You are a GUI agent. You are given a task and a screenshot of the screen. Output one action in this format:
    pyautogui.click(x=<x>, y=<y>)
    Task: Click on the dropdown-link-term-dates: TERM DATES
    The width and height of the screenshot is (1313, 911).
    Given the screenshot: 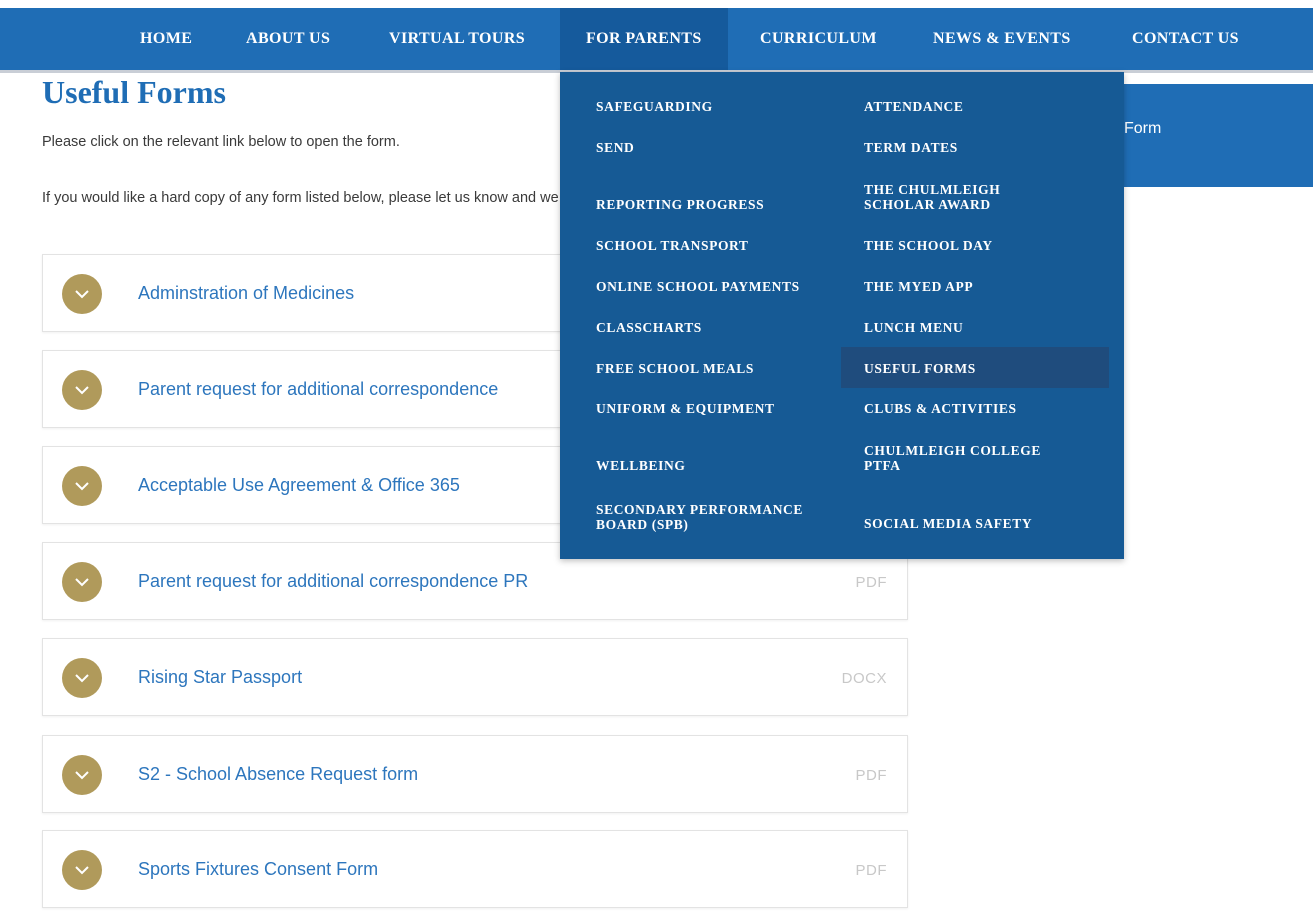 What is the action you would take?
    pyautogui.click(x=911, y=147)
    